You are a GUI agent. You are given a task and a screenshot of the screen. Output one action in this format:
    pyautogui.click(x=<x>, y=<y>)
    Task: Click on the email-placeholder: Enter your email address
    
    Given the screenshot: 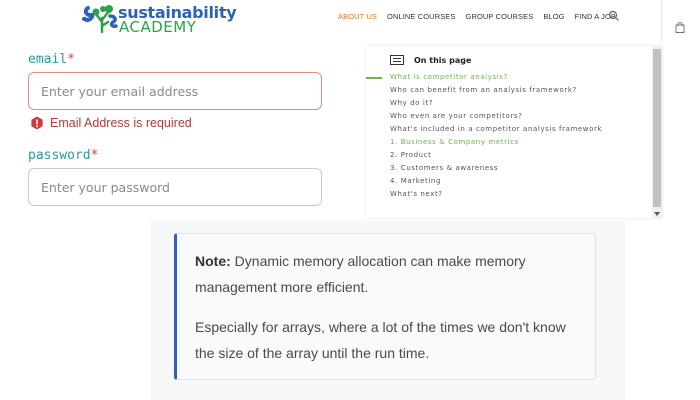 What is the action you would take?
    pyautogui.click(x=120, y=91)
    